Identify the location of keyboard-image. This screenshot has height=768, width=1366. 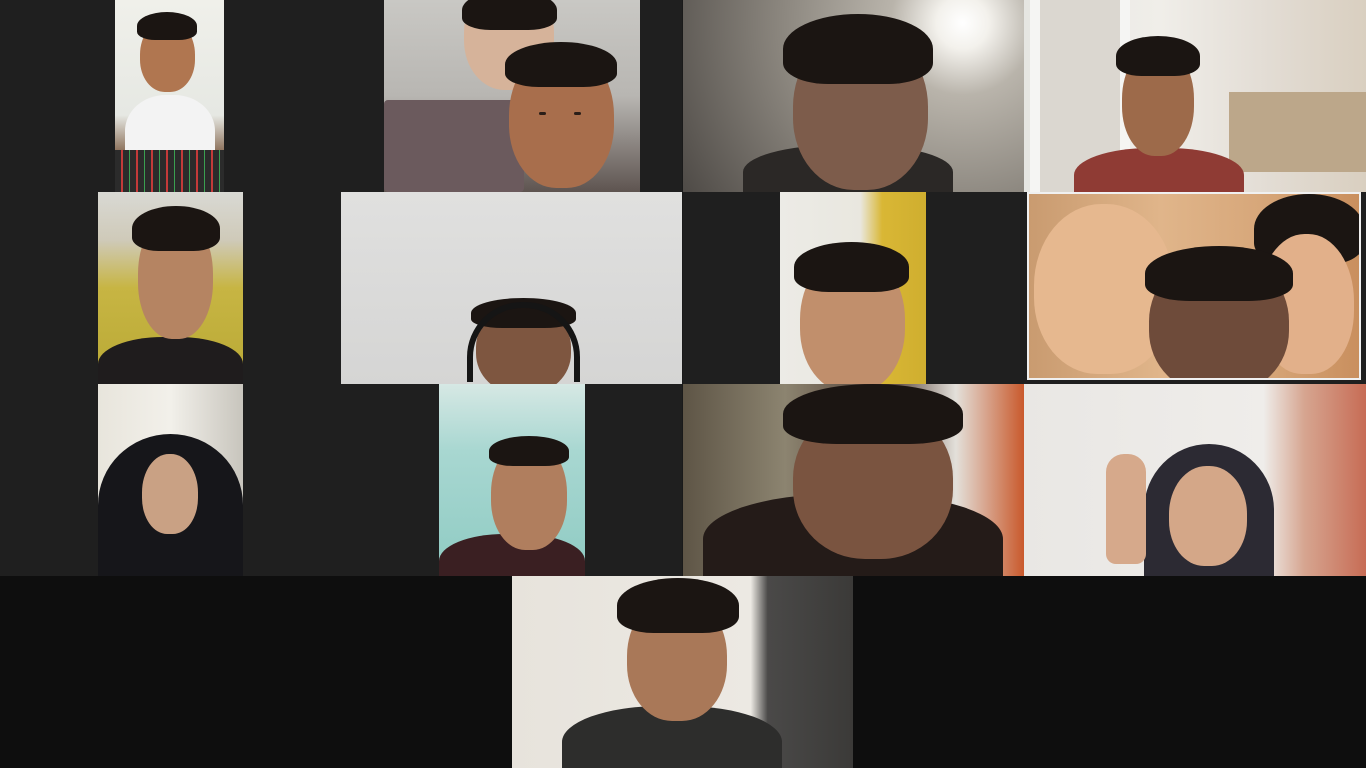
(169, 171).